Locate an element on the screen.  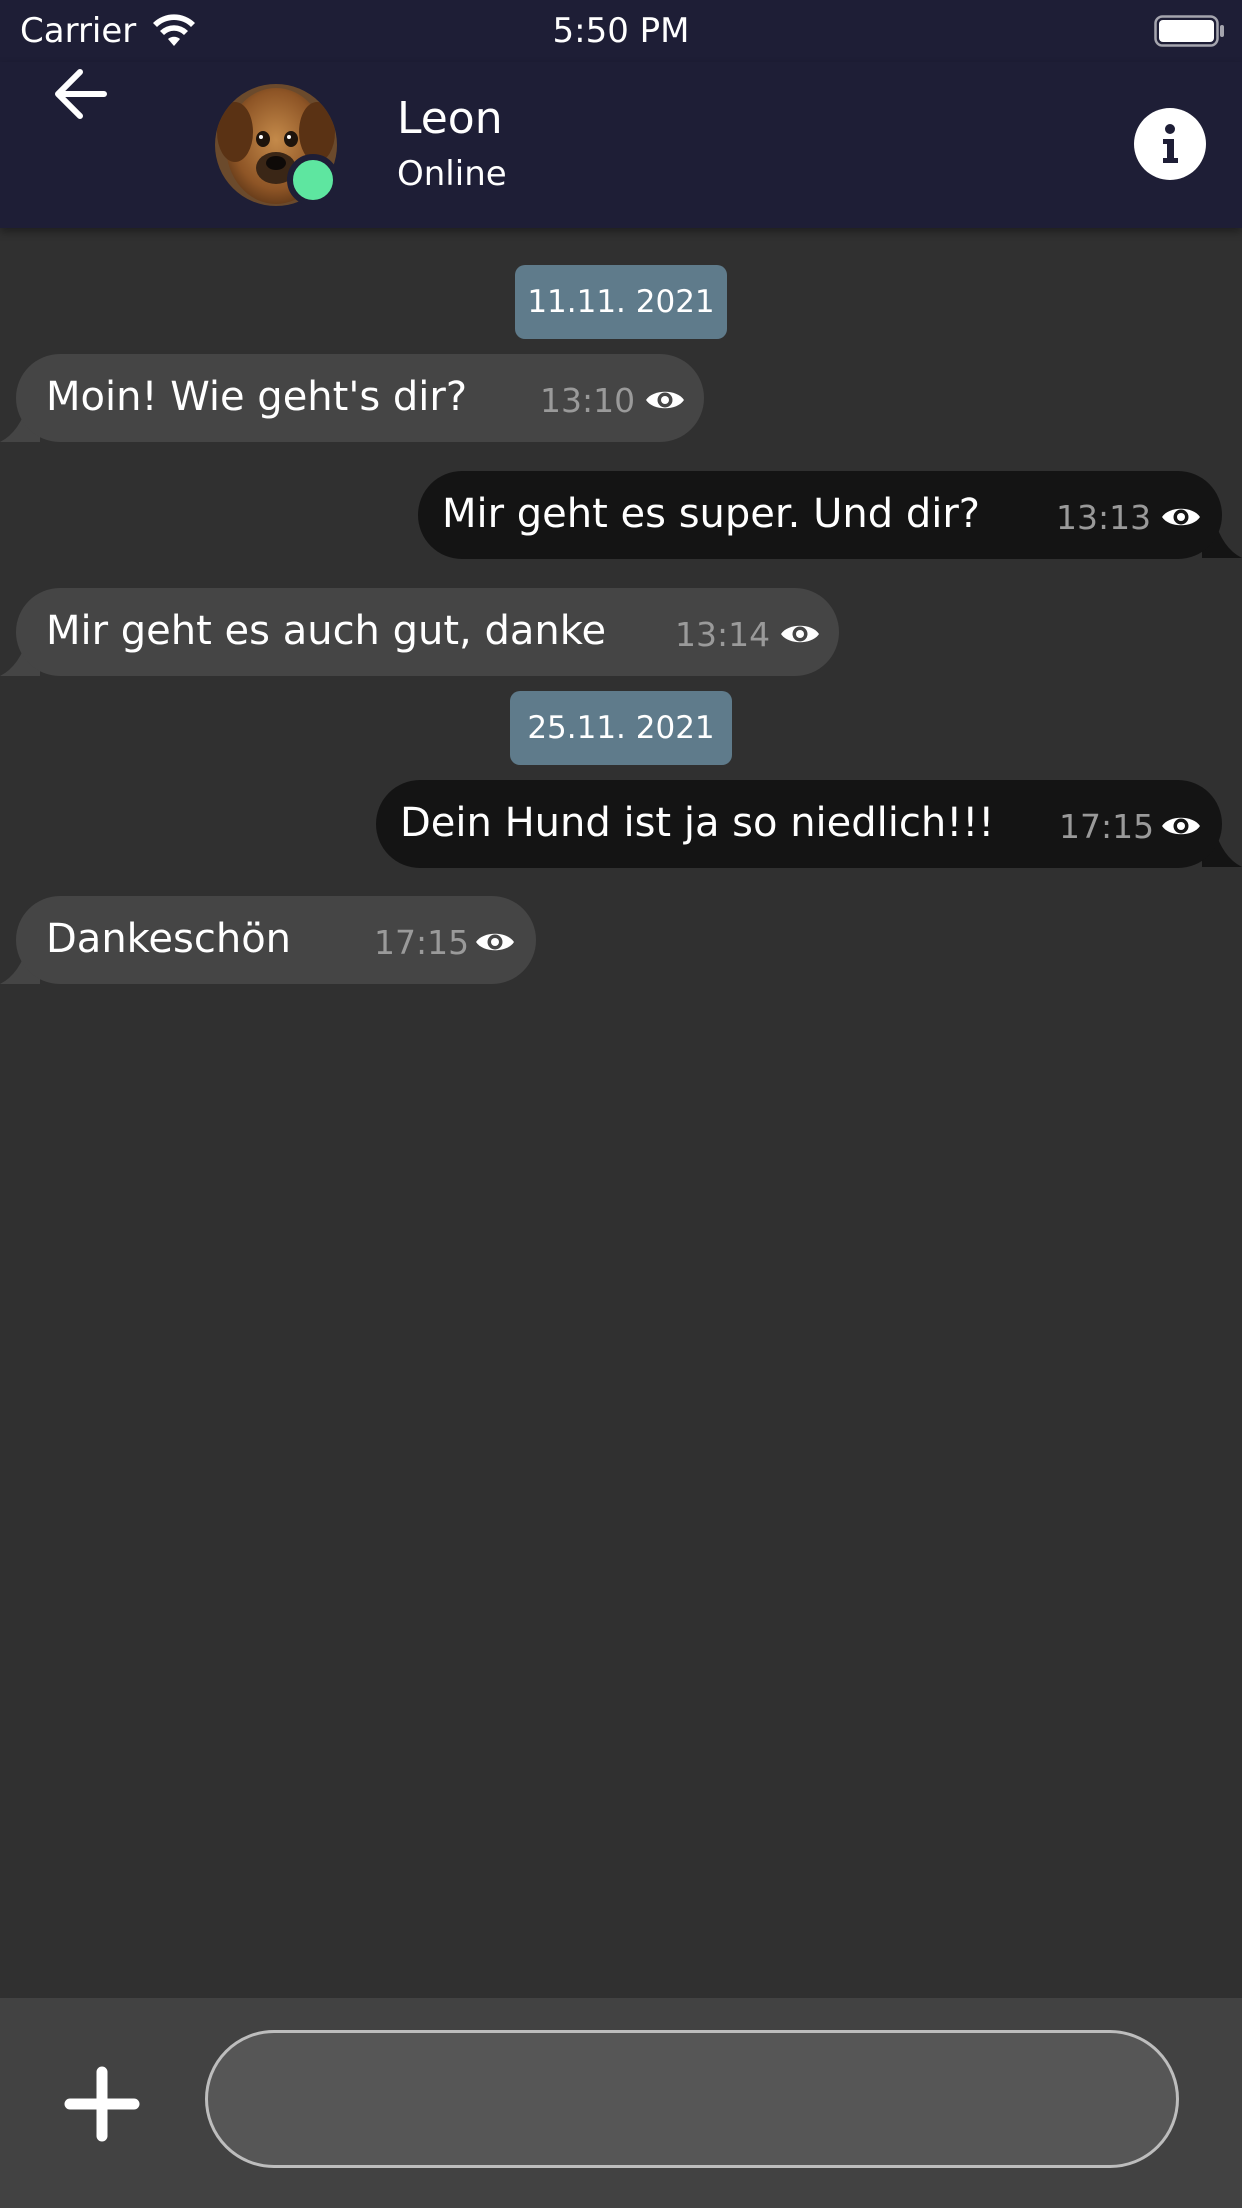
info-icon is located at coordinates (1170, 143).